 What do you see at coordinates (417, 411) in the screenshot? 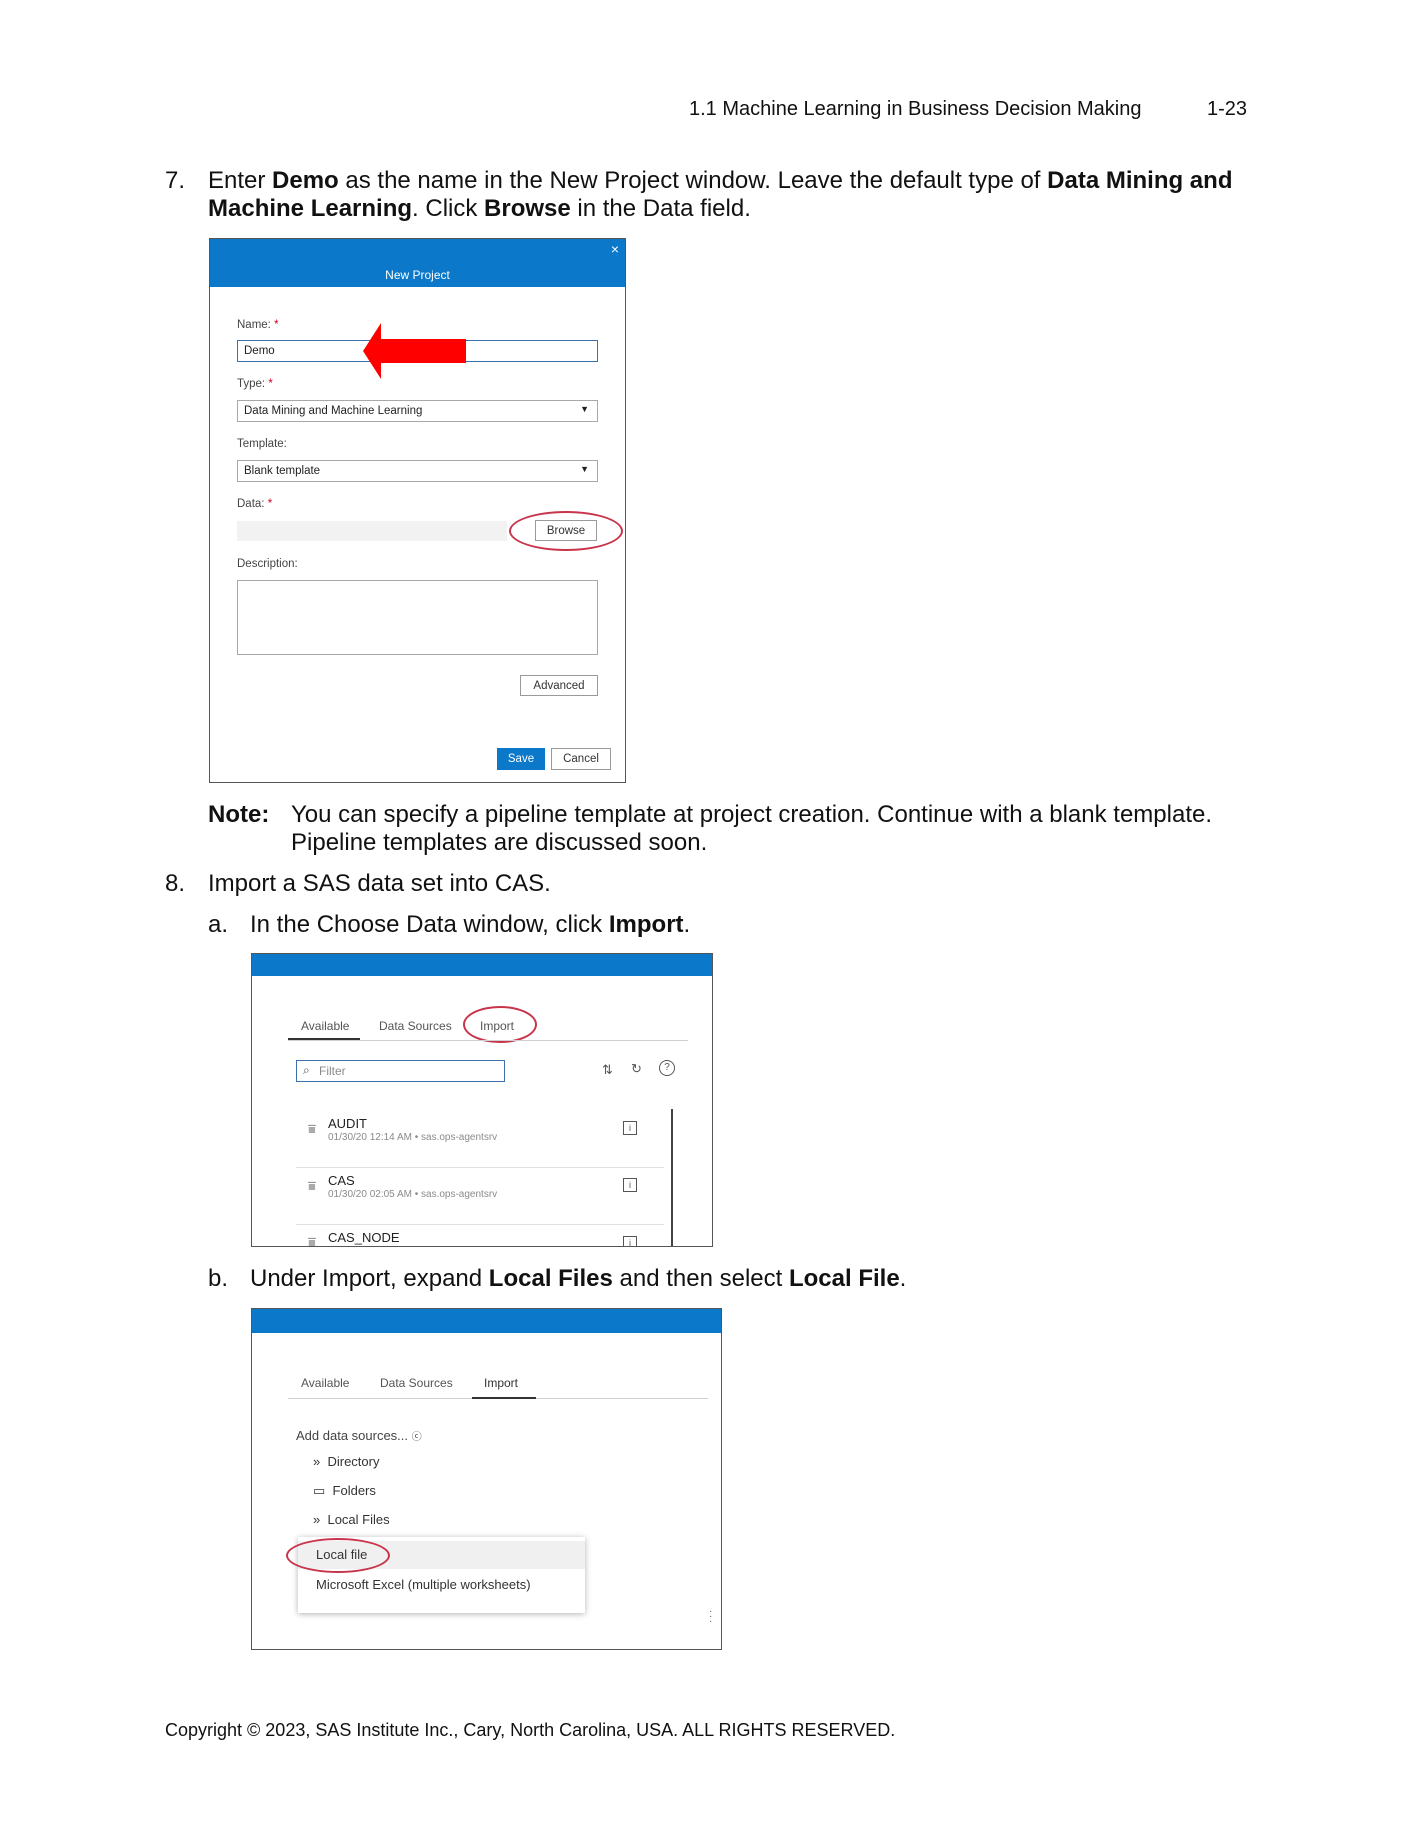
I see `type-select: Data Mining and Machine Learning ▼` at bounding box center [417, 411].